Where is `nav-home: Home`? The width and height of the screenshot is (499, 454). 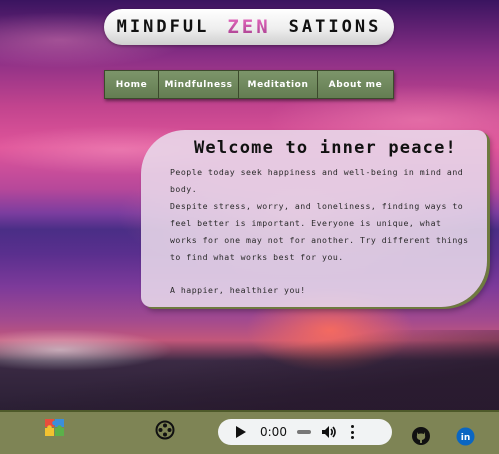
nav-home: Home is located at coordinates (132, 84).